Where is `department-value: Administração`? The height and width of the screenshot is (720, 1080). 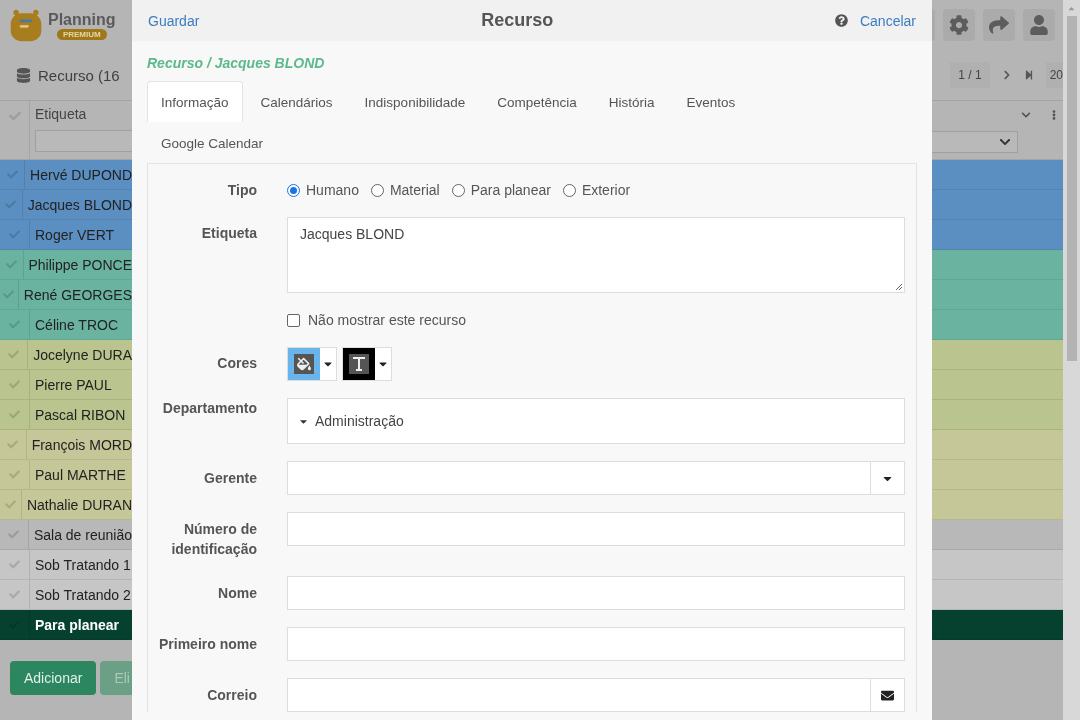
department-value: Administração is located at coordinates (359, 421).